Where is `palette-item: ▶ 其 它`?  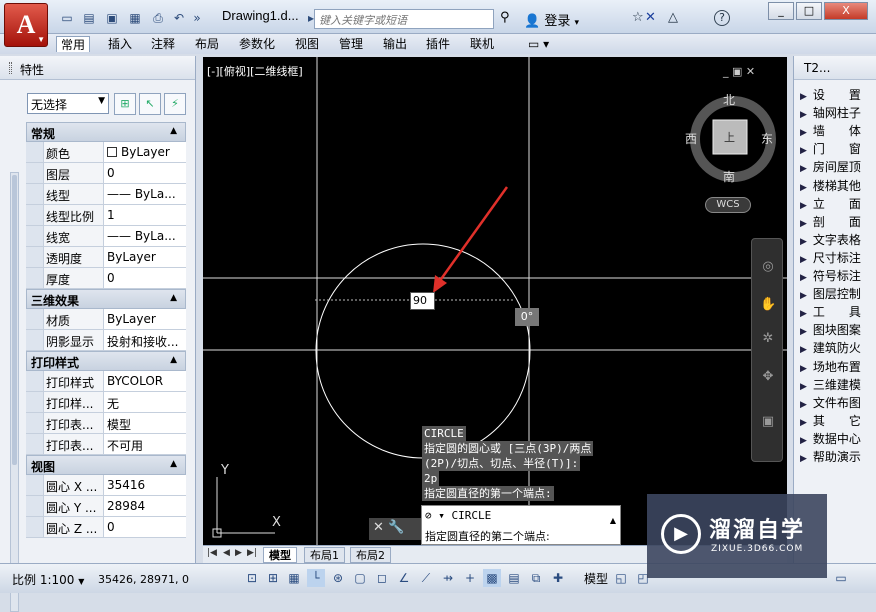
palette-item: ▶ 其 它 is located at coordinates (838, 420).